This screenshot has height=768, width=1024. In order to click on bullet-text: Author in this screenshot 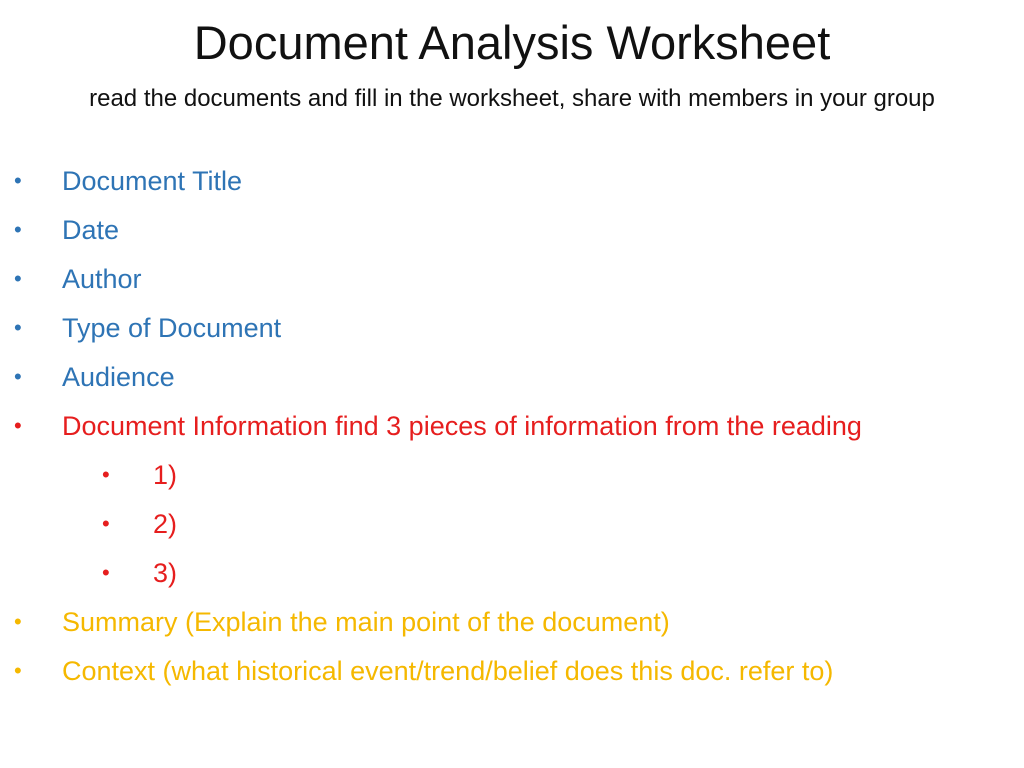, I will do `click(102, 279)`.